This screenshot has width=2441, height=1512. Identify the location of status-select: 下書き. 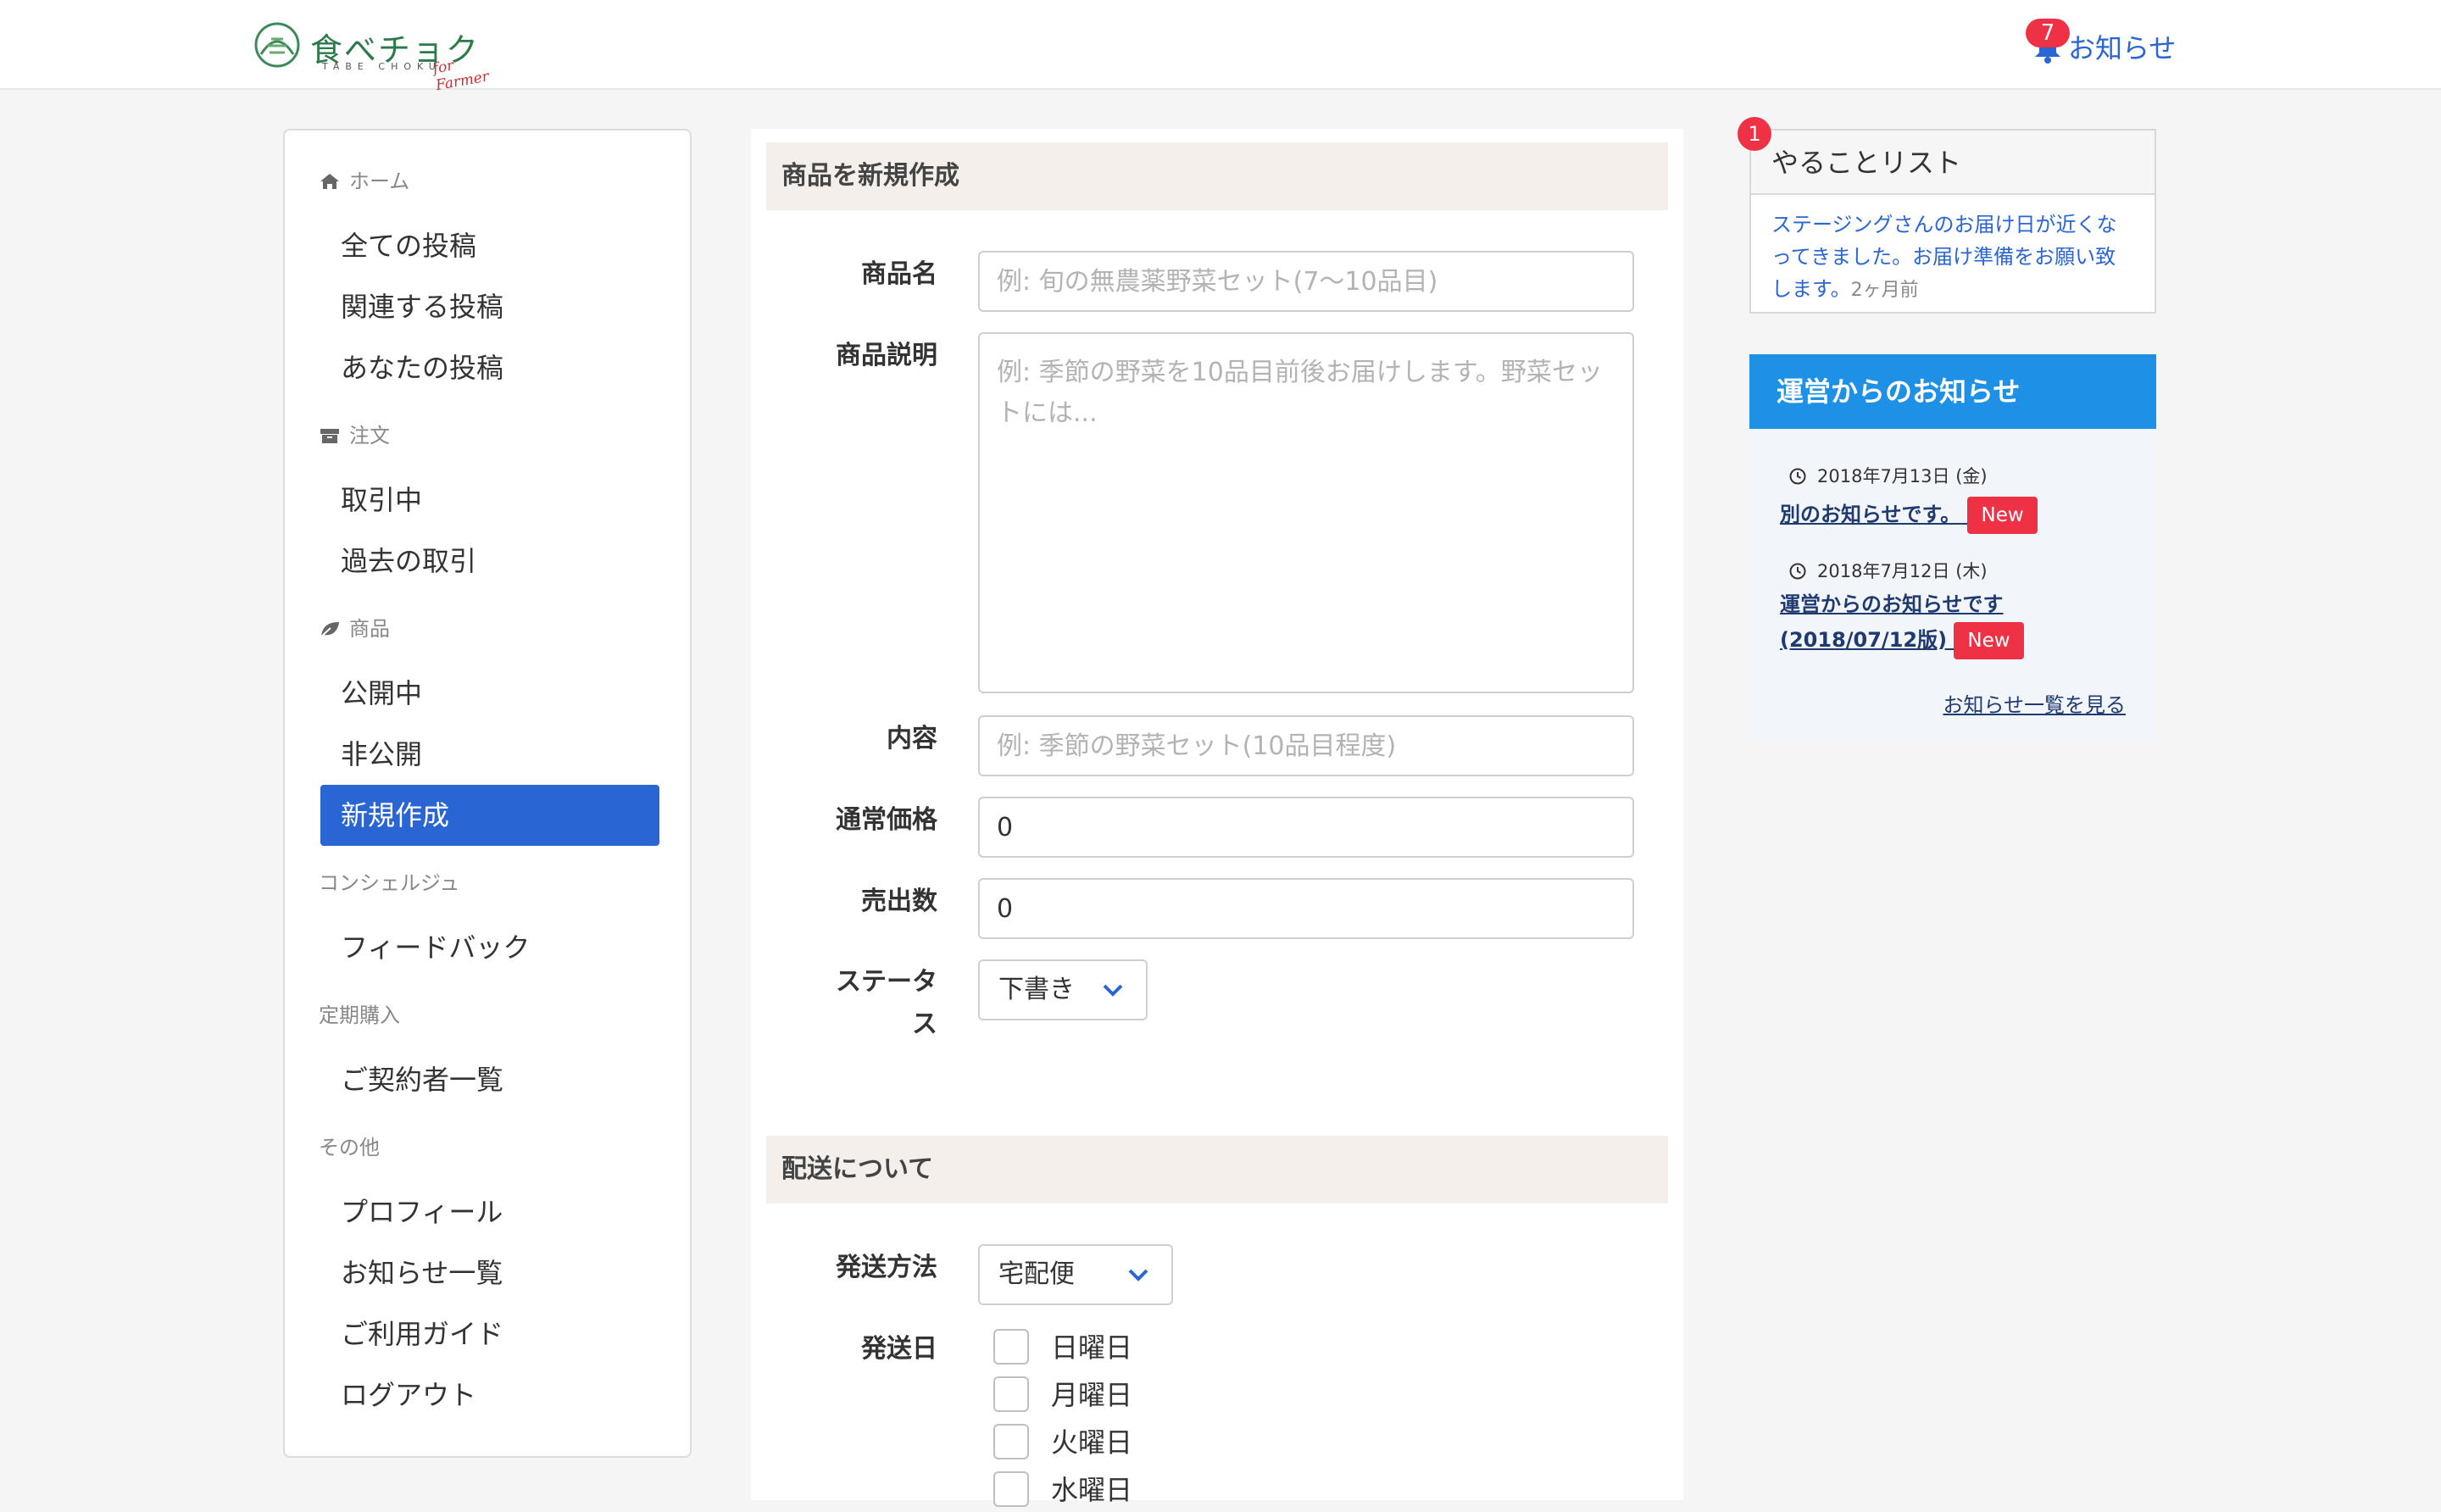
(1063, 990).